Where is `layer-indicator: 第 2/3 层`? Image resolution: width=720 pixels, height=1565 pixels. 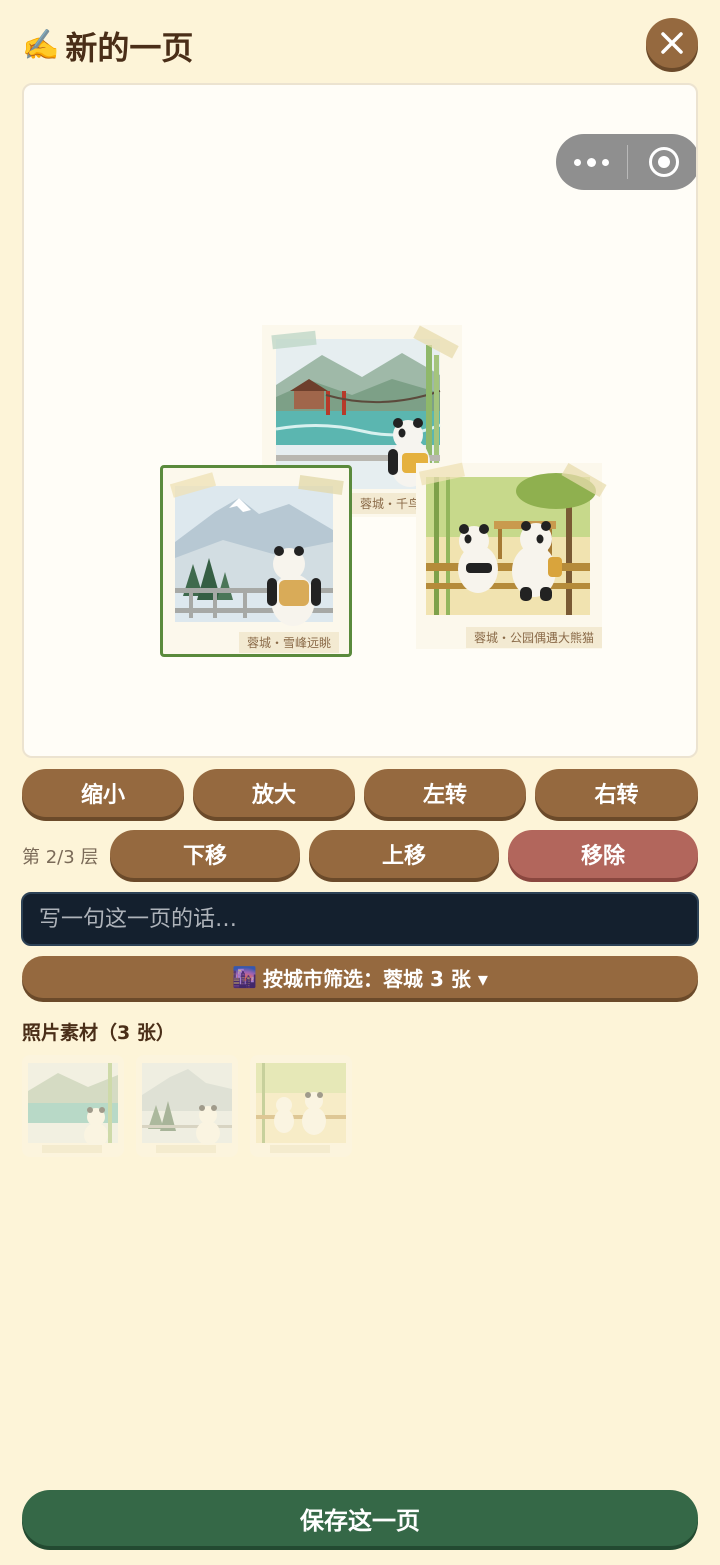 layer-indicator: 第 2/3 层 is located at coordinates (60, 857).